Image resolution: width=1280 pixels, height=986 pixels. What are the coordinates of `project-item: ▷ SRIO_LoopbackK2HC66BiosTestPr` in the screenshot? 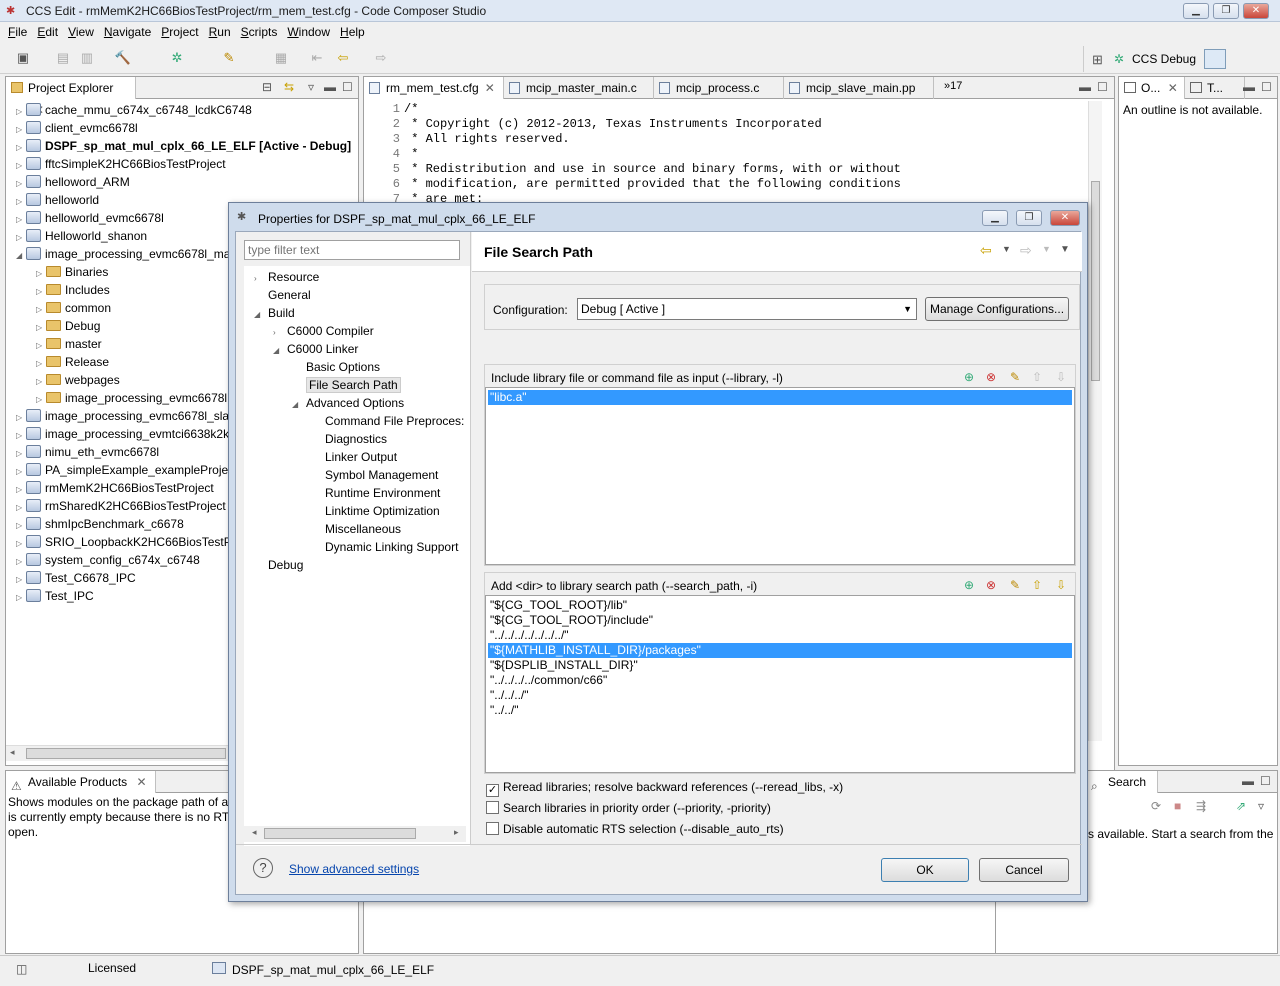 It's located at (126, 542).